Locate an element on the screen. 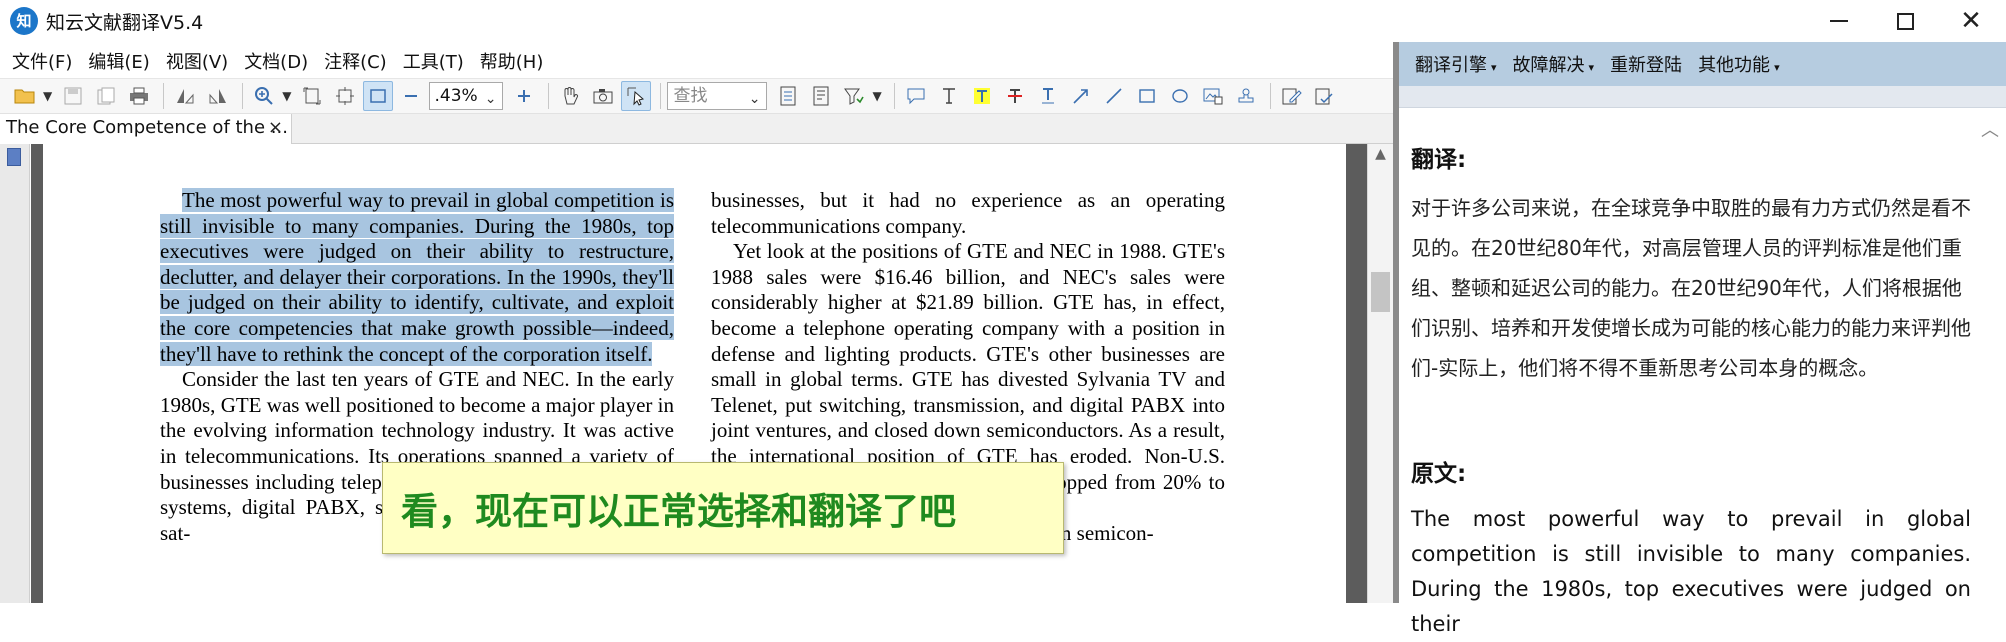 The width and height of the screenshot is (2006, 642). menu-edit: 编辑(E) is located at coordinates (118, 61).